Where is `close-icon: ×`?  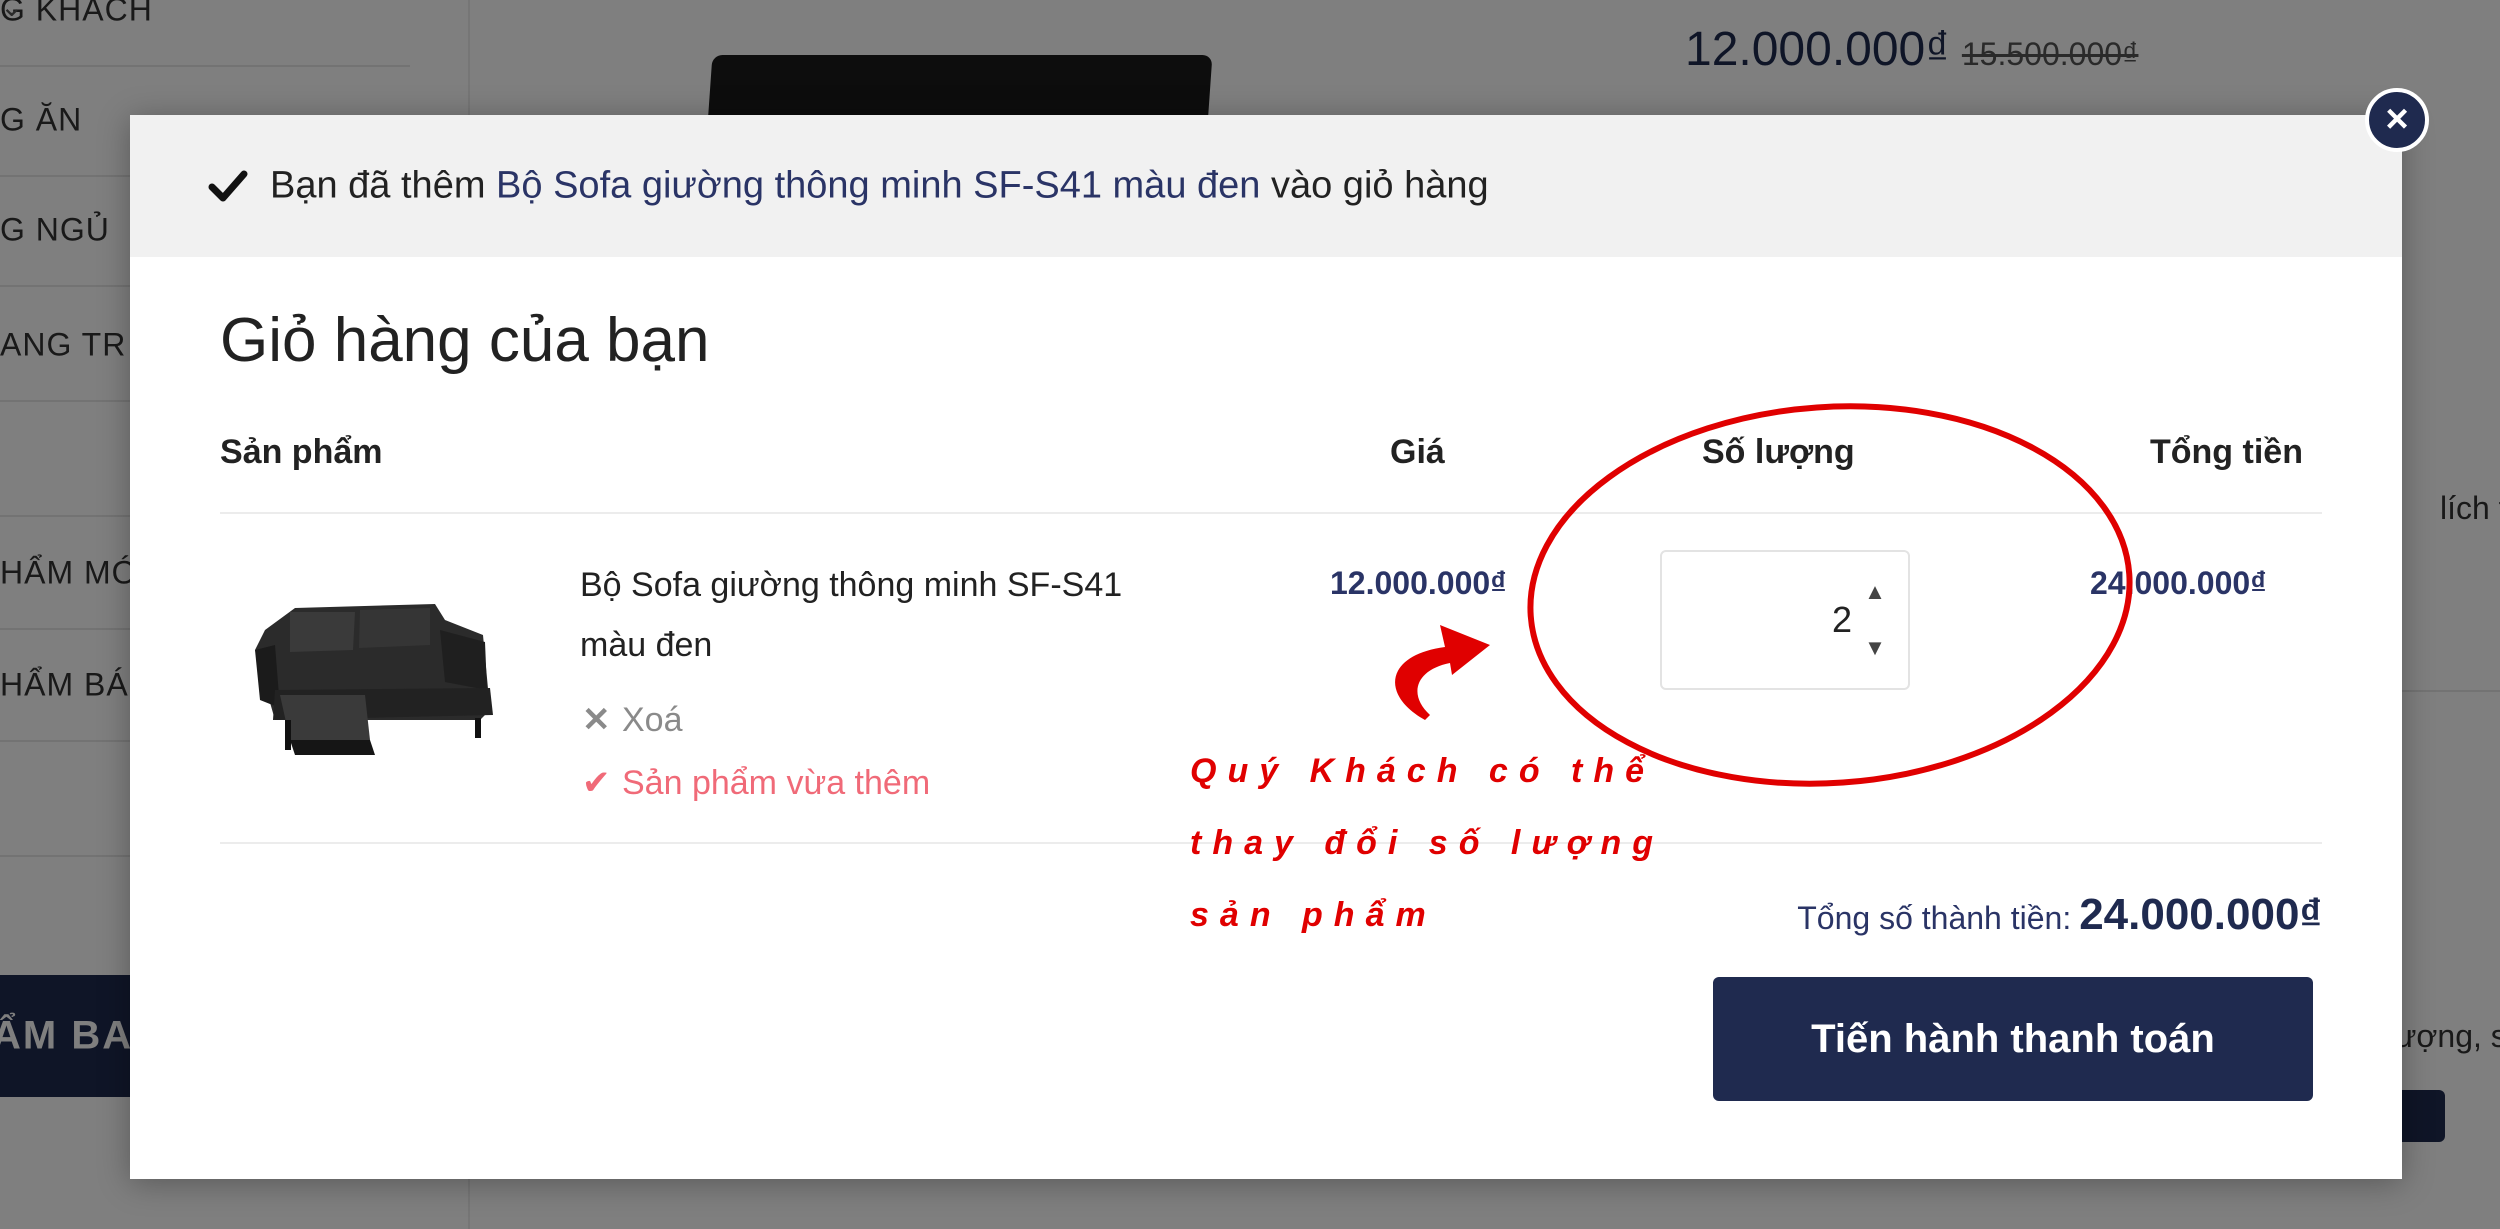
close-icon: × is located at coordinates (2397, 120).